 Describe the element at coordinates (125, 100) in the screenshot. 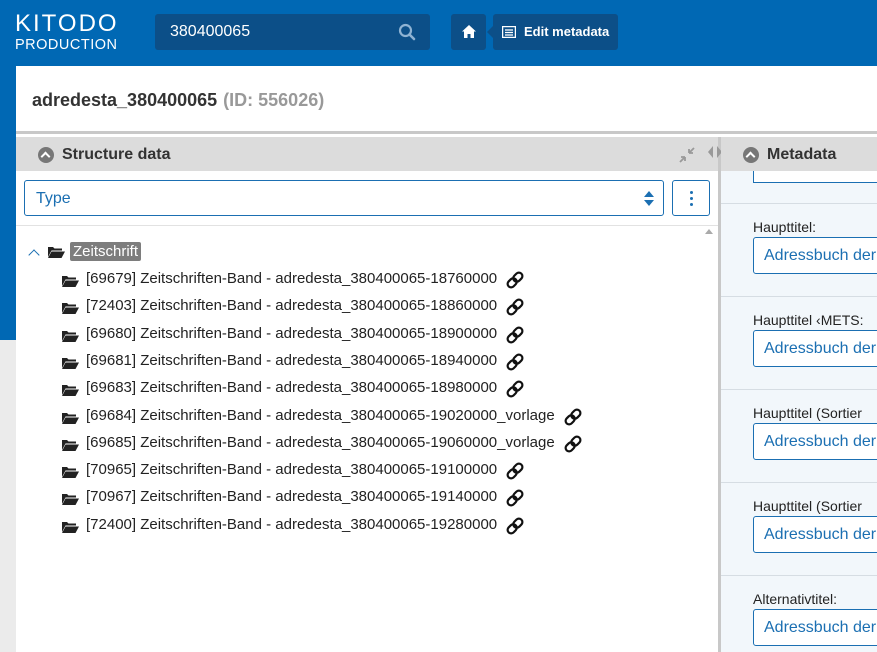

I see `process-title: adredesta_380400065` at that location.